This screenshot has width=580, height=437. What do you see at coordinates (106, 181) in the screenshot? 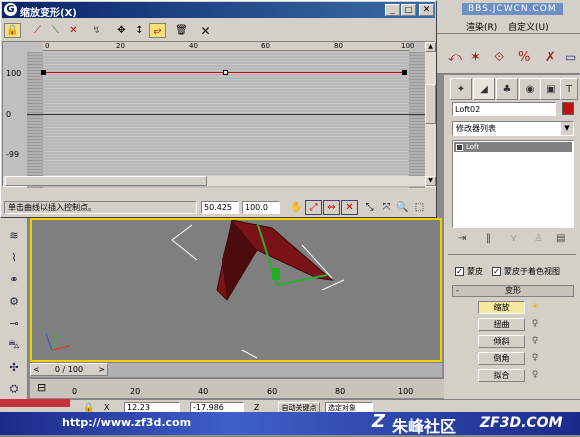
I see `hscroll-thumb` at bounding box center [106, 181].